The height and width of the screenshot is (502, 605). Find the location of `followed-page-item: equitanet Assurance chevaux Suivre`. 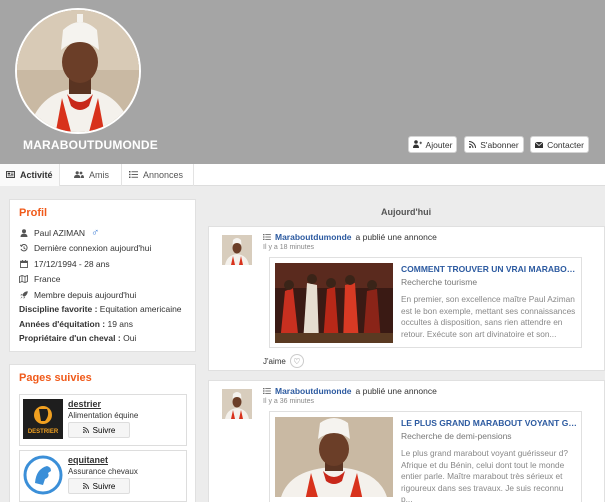

followed-page-item: equitanet Assurance chevaux Suivre is located at coordinates (103, 476).